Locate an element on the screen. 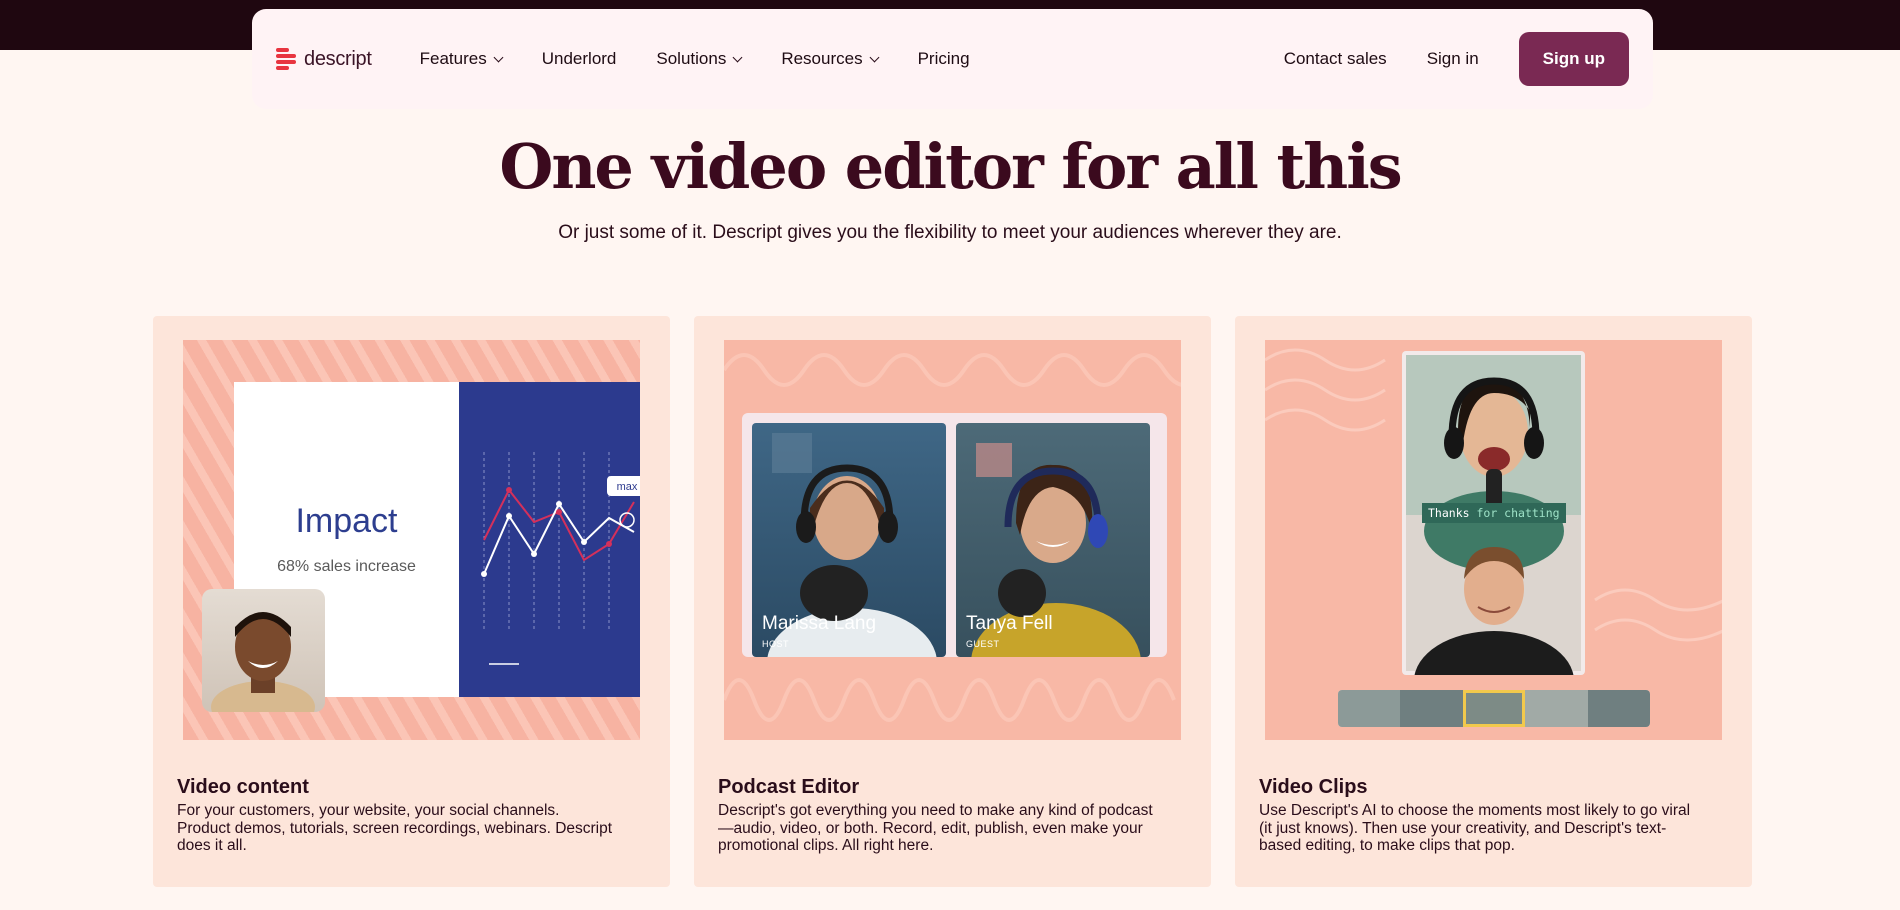 The height and width of the screenshot is (910, 1900). guest-name: Tanya Fell is located at coordinates (1009, 623).